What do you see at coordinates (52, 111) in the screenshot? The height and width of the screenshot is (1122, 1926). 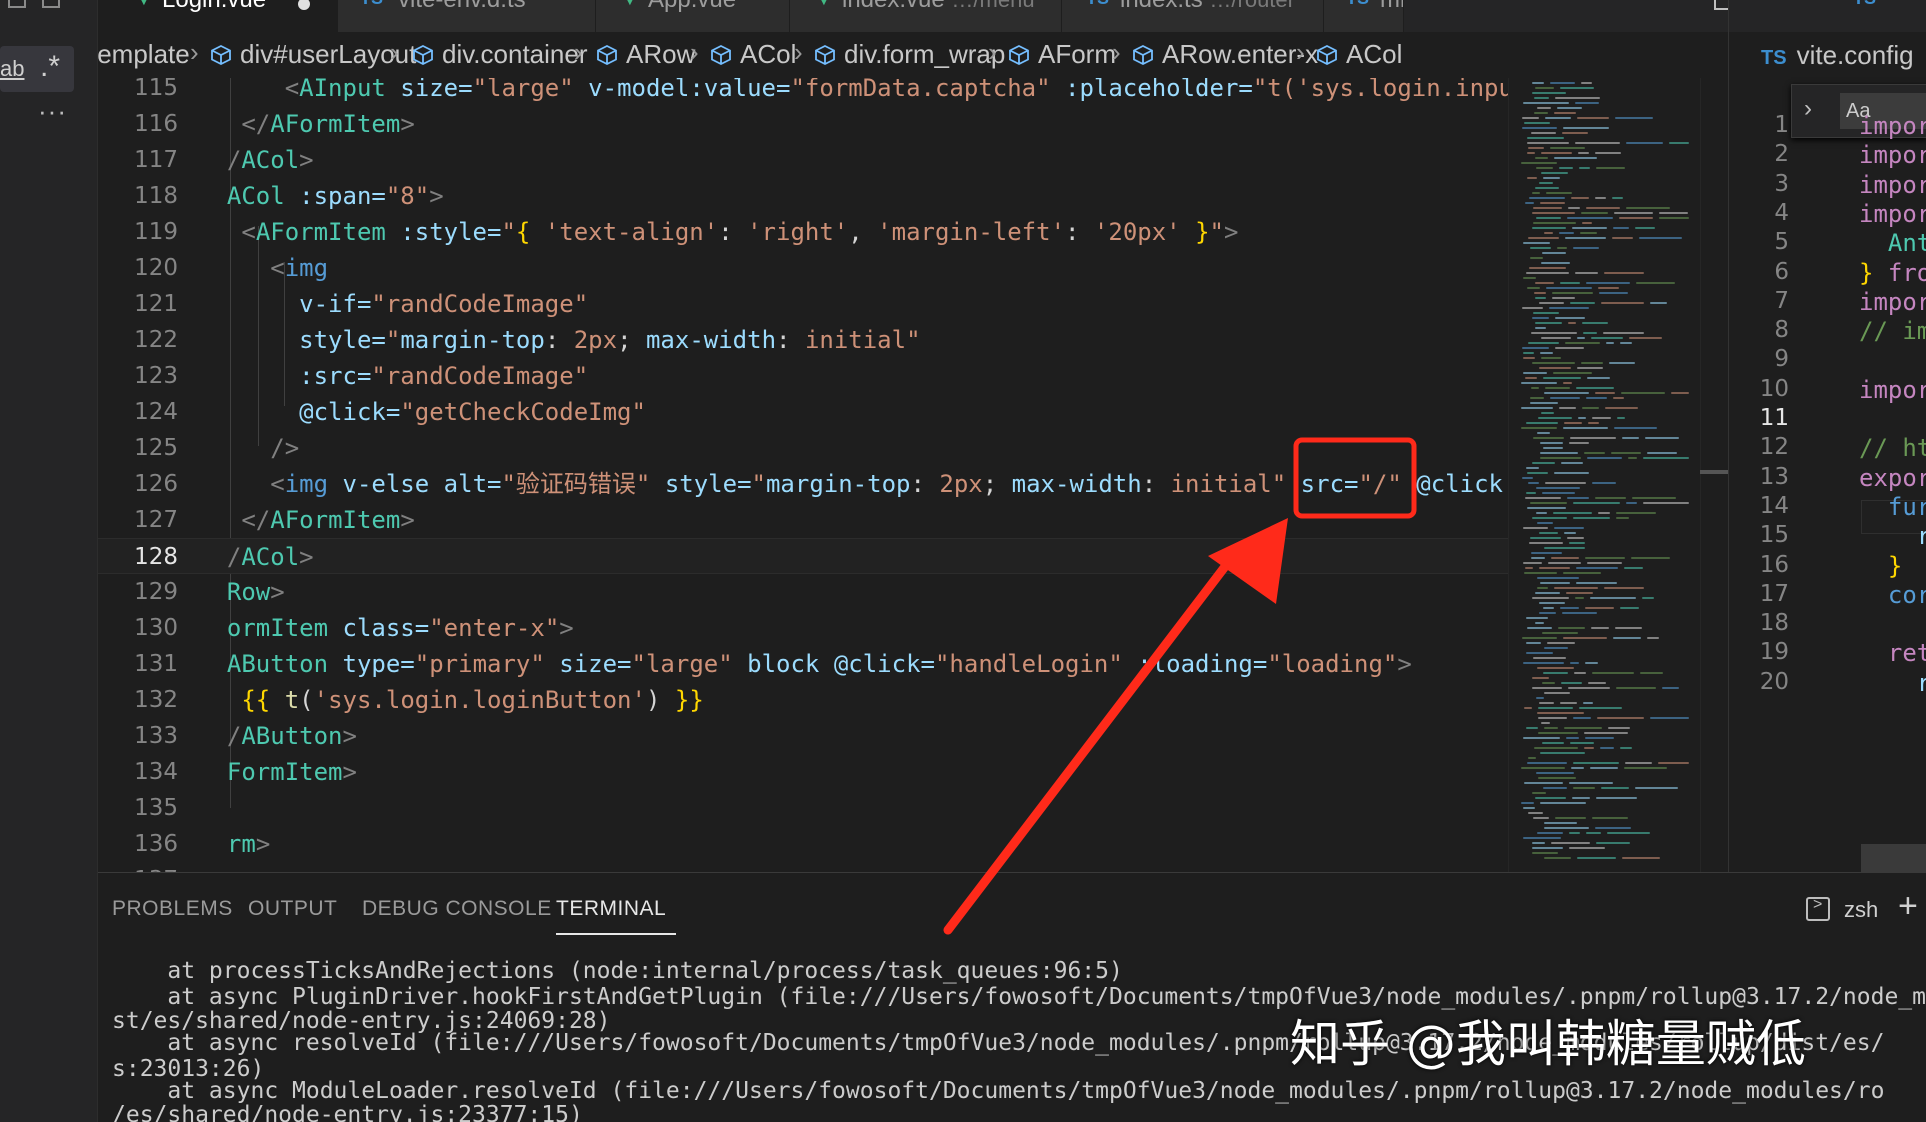 I see `more-icon: ···` at bounding box center [52, 111].